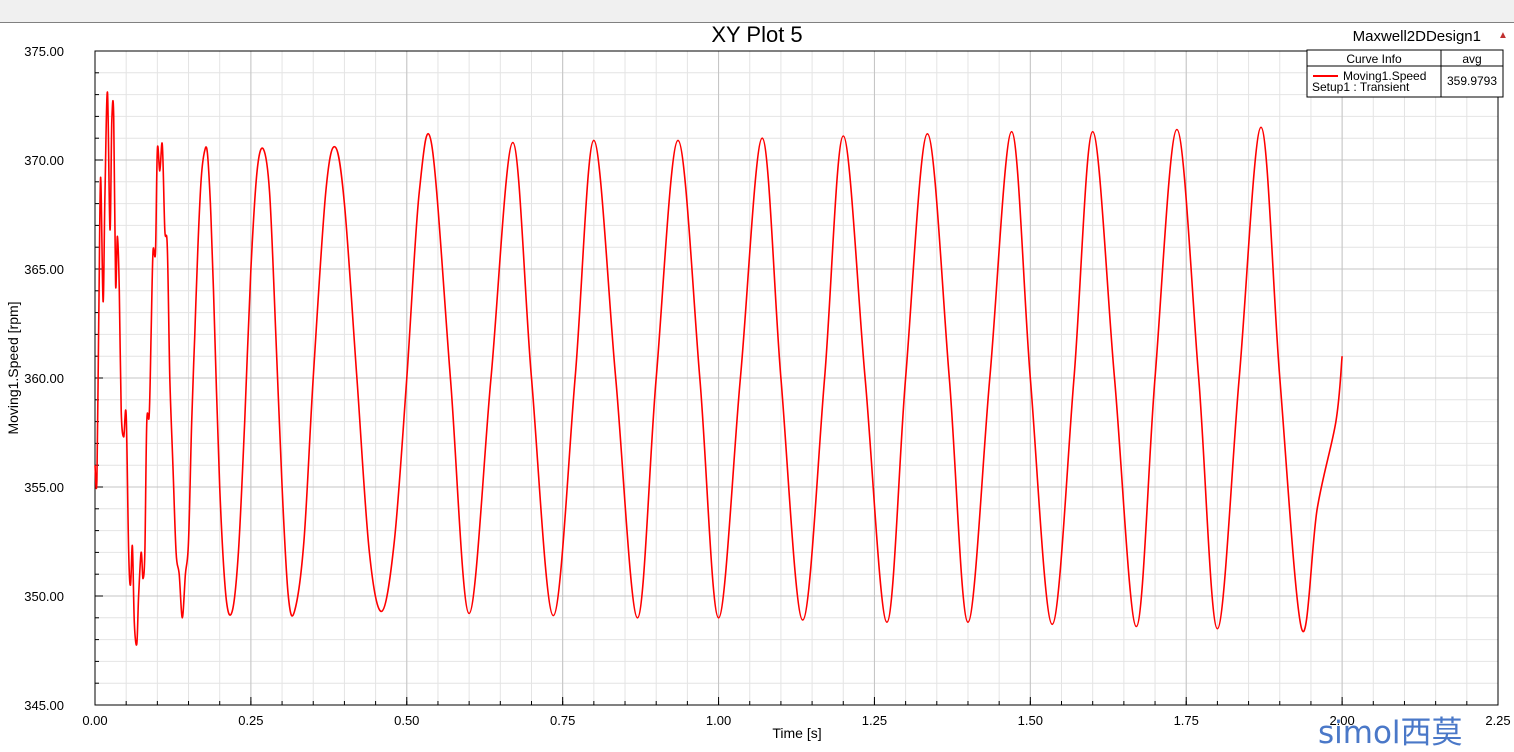 The image size is (1514, 752). Describe the element at coordinates (250, 720) in the screenshot. I see `x-tick-label: 0.25` at that location.